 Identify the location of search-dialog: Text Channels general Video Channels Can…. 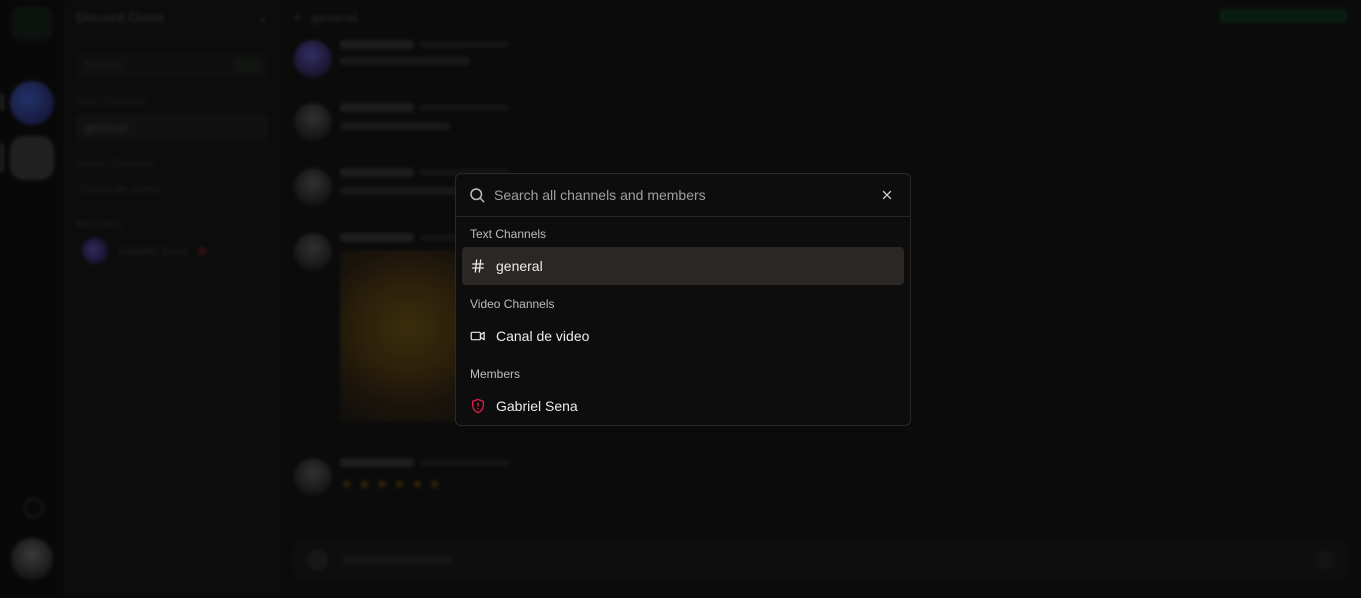
(683, 299).